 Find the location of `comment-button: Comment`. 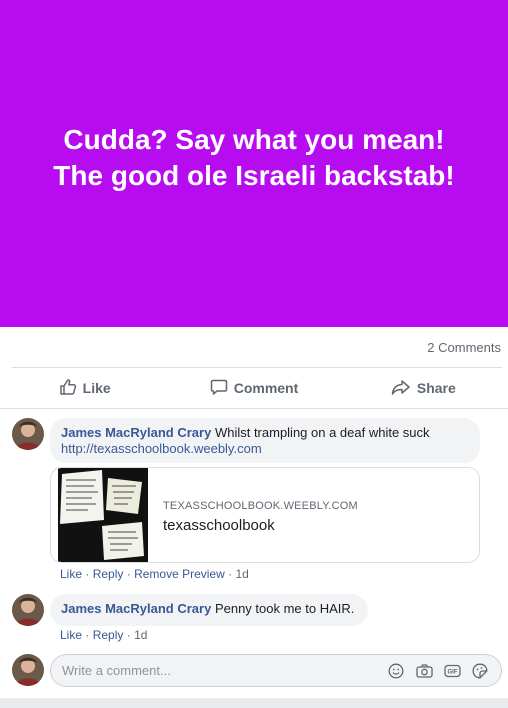

comment-button: Comment is located at coordinates (253, 388).